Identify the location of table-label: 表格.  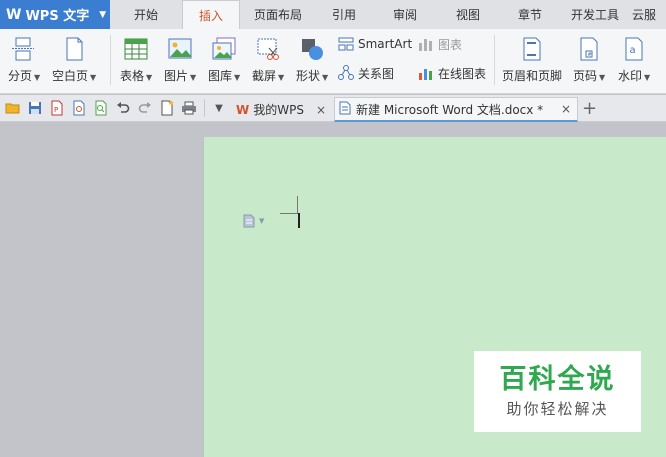
(132, 76).